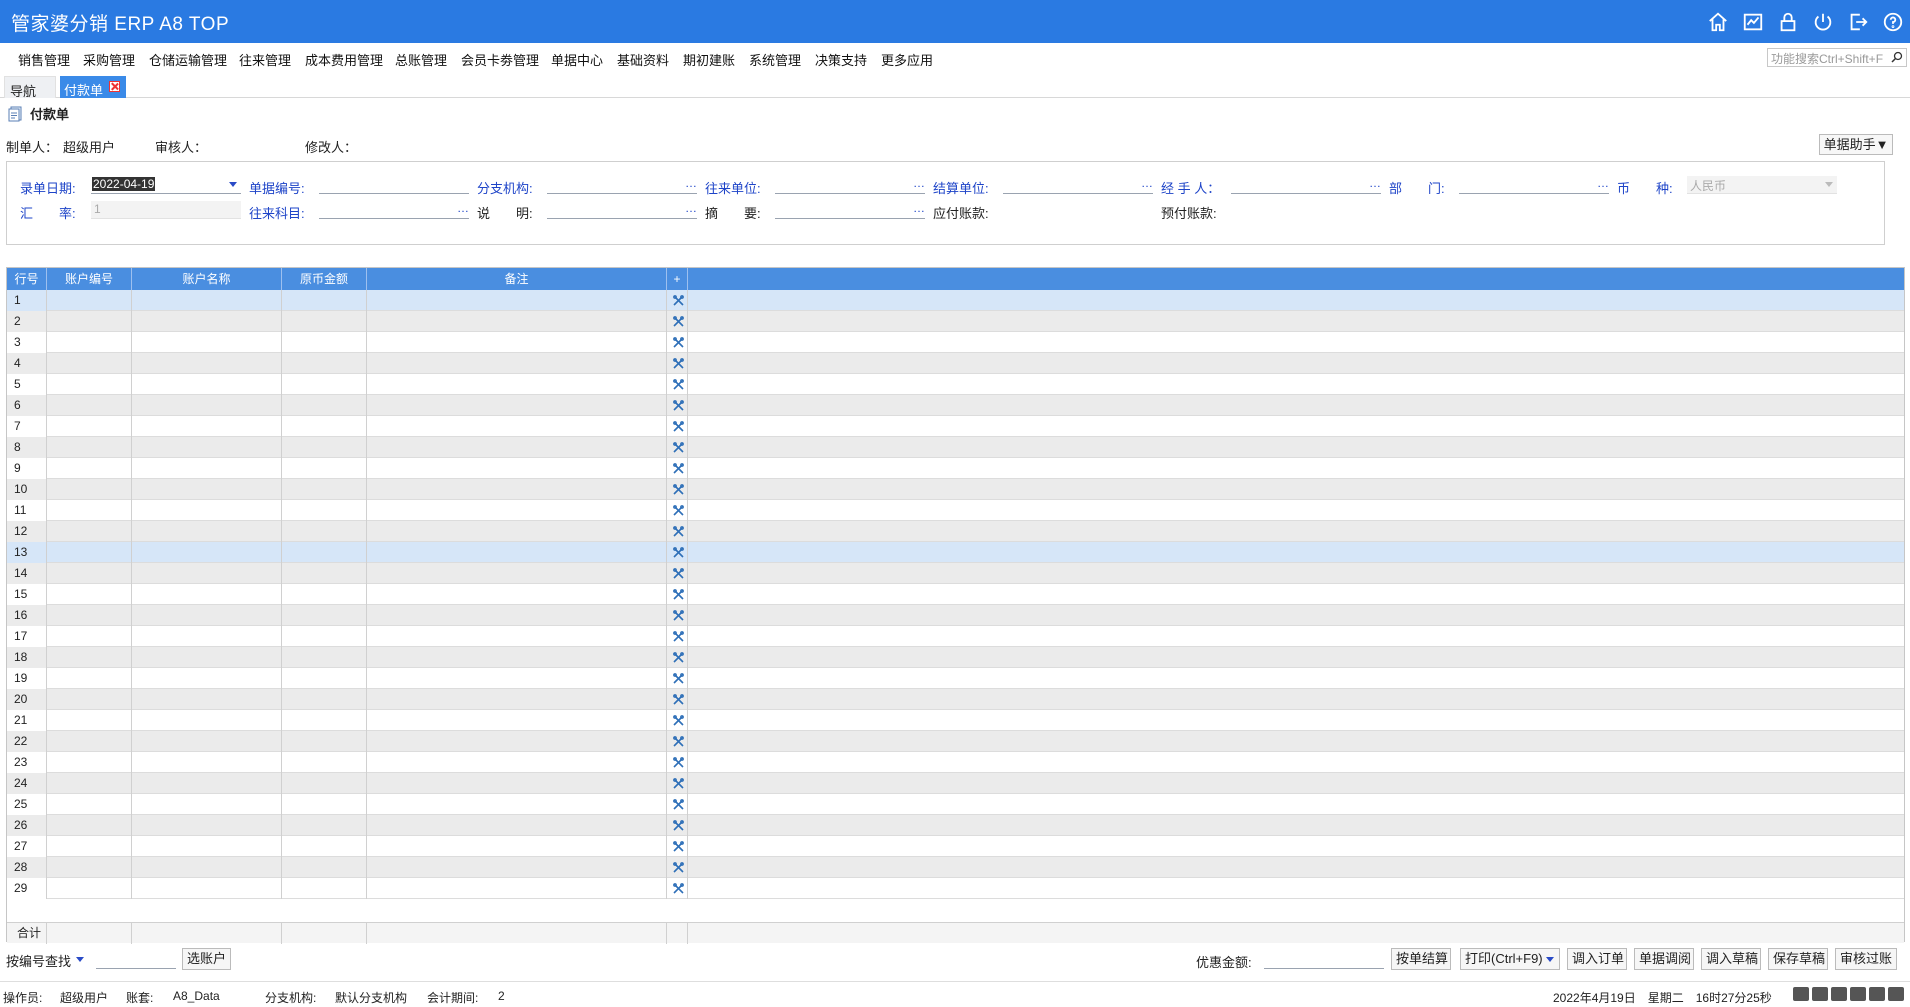 Image resolution: width=1910 pixels, height=1007 pixels. What do you see at coordinates (1896, 994) in the screenshot?
I see `home-icon` at bounding box center [1896, 994].